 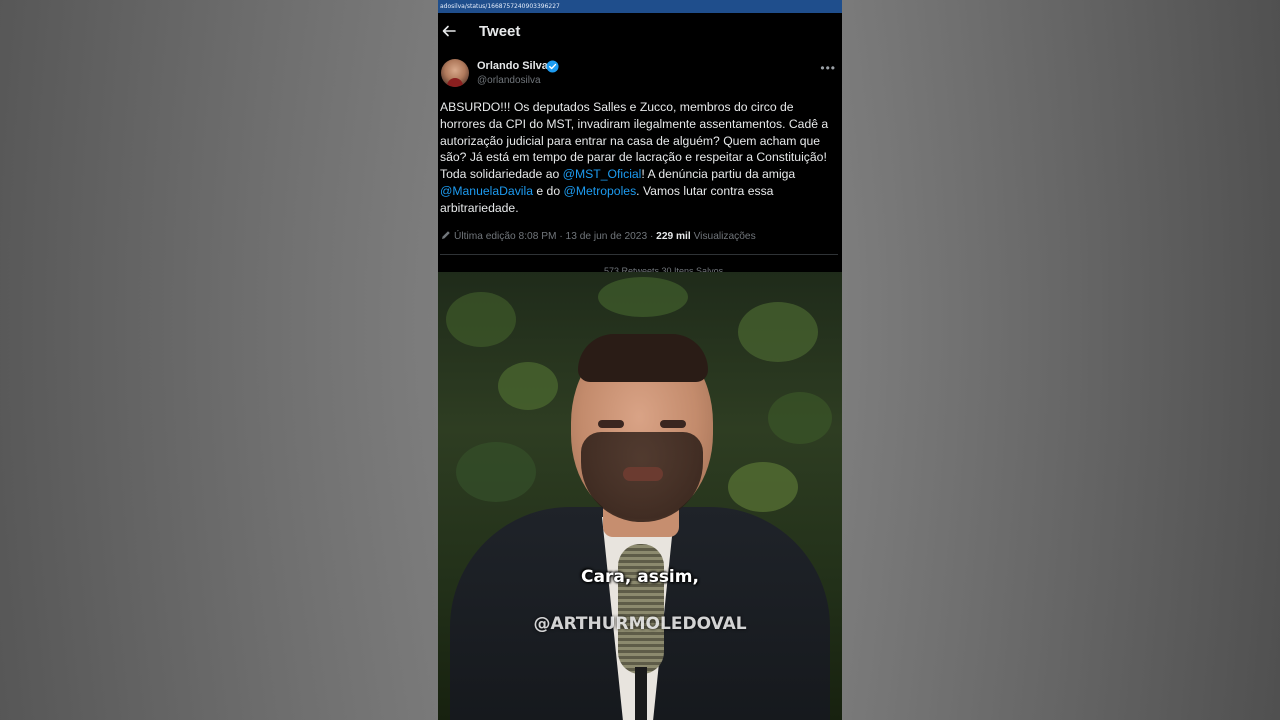 I want to click on back-arrow-icon, so click(x=449, y=31).